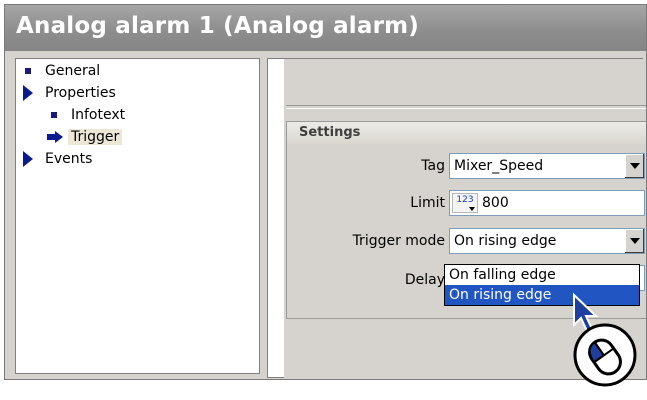 Image resolution: width=647 pixels, height=400 pixels. What do you see at coordinates (465, 203) in the screenshot?
I see `numeric-format-icon: 123` at bounding box center [465, 203].